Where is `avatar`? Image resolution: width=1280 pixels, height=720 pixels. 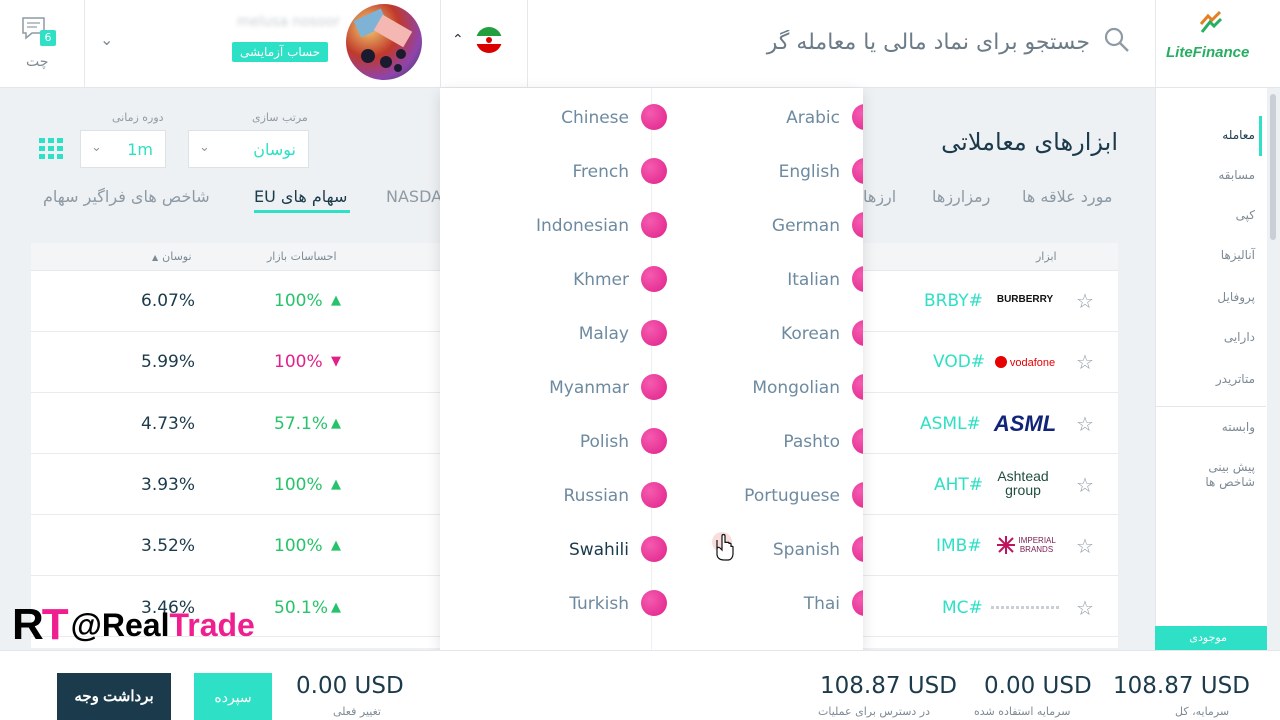 avatar is located at coordinates (384, 42).